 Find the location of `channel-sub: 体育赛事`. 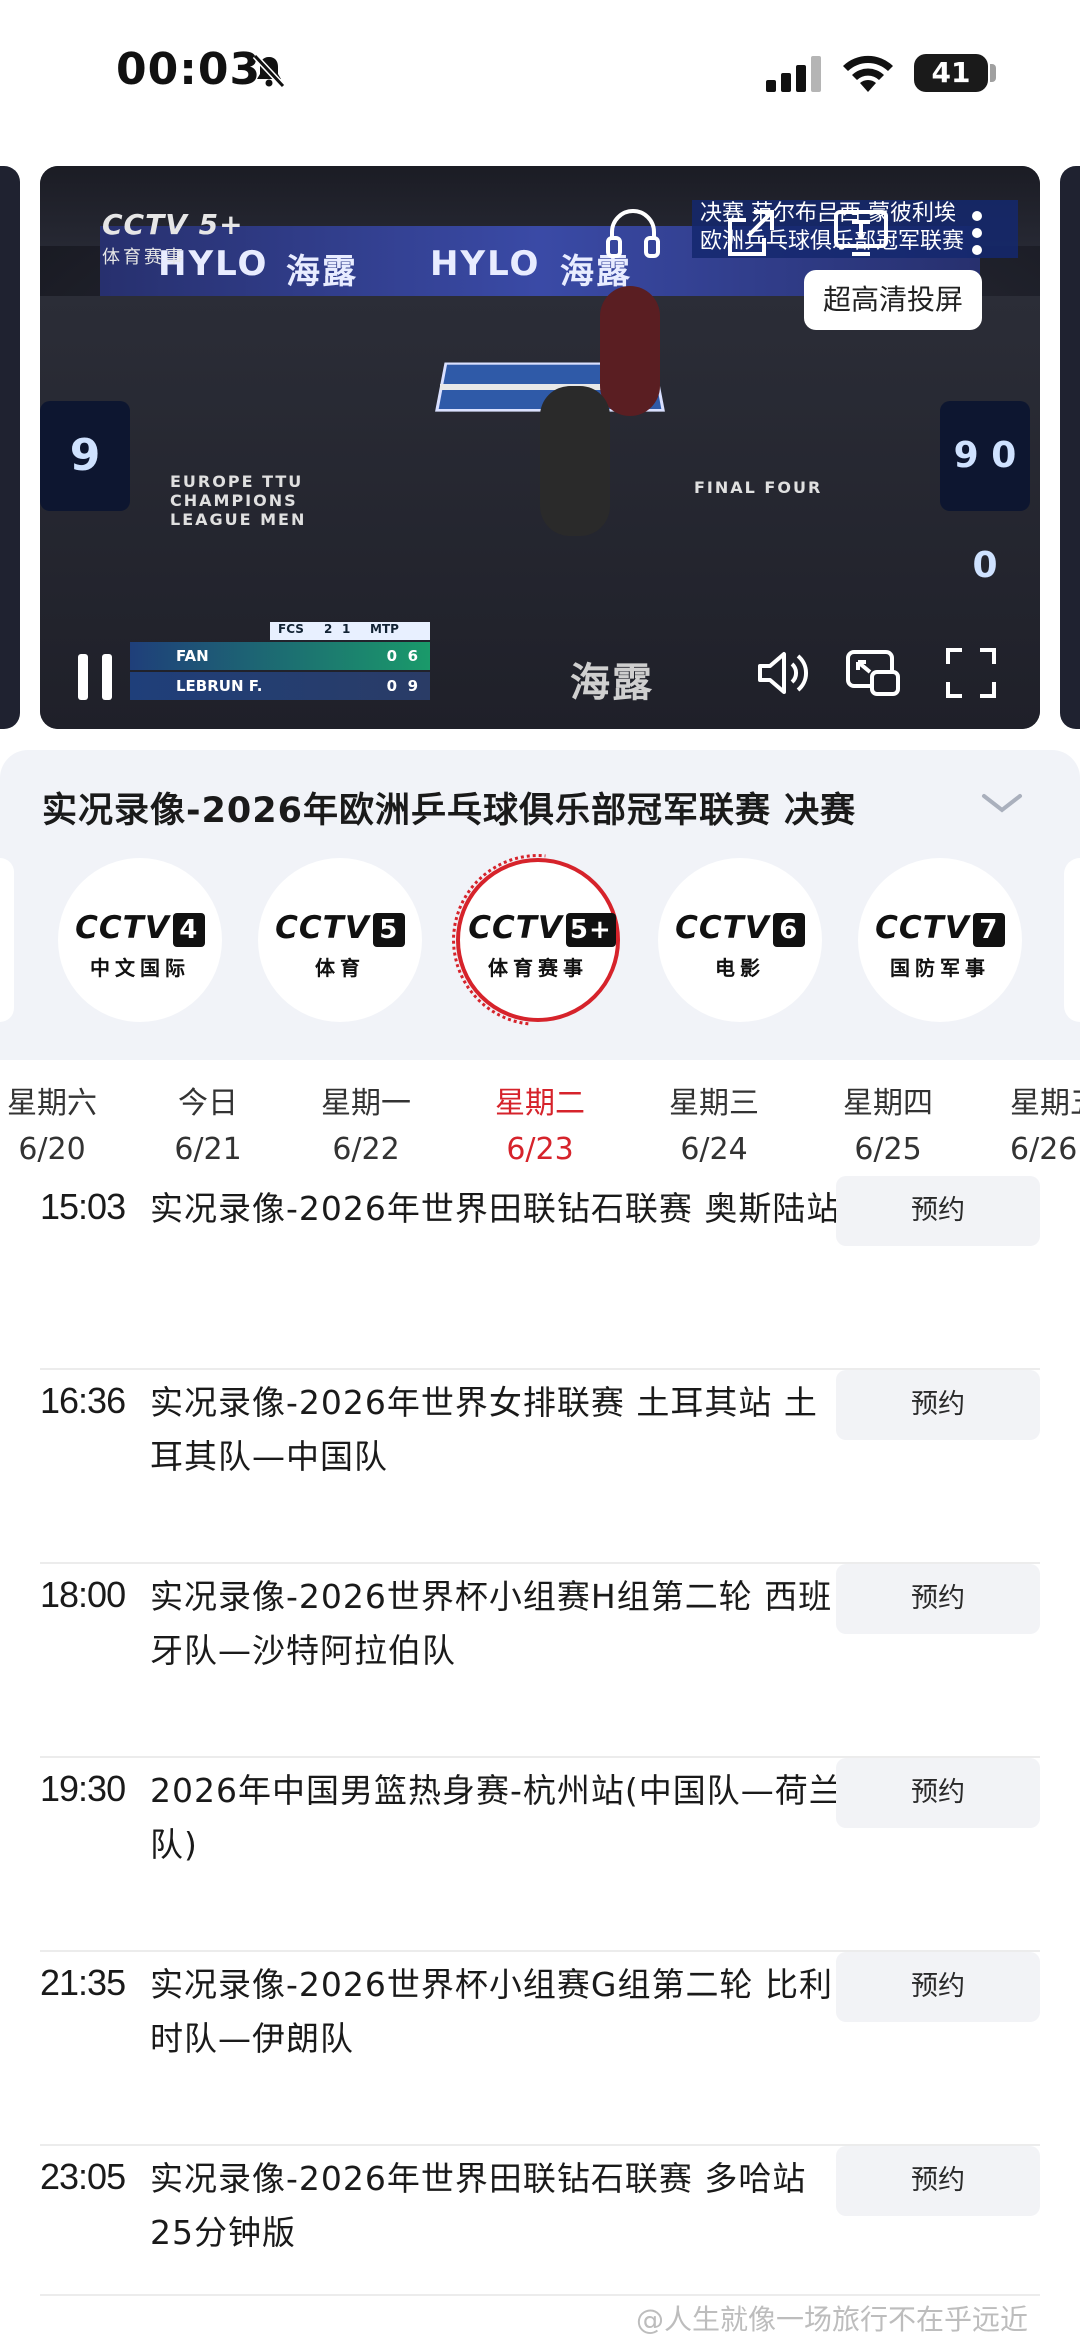

channel-sub: 体育赛事 is located at coordinates (538, 968).